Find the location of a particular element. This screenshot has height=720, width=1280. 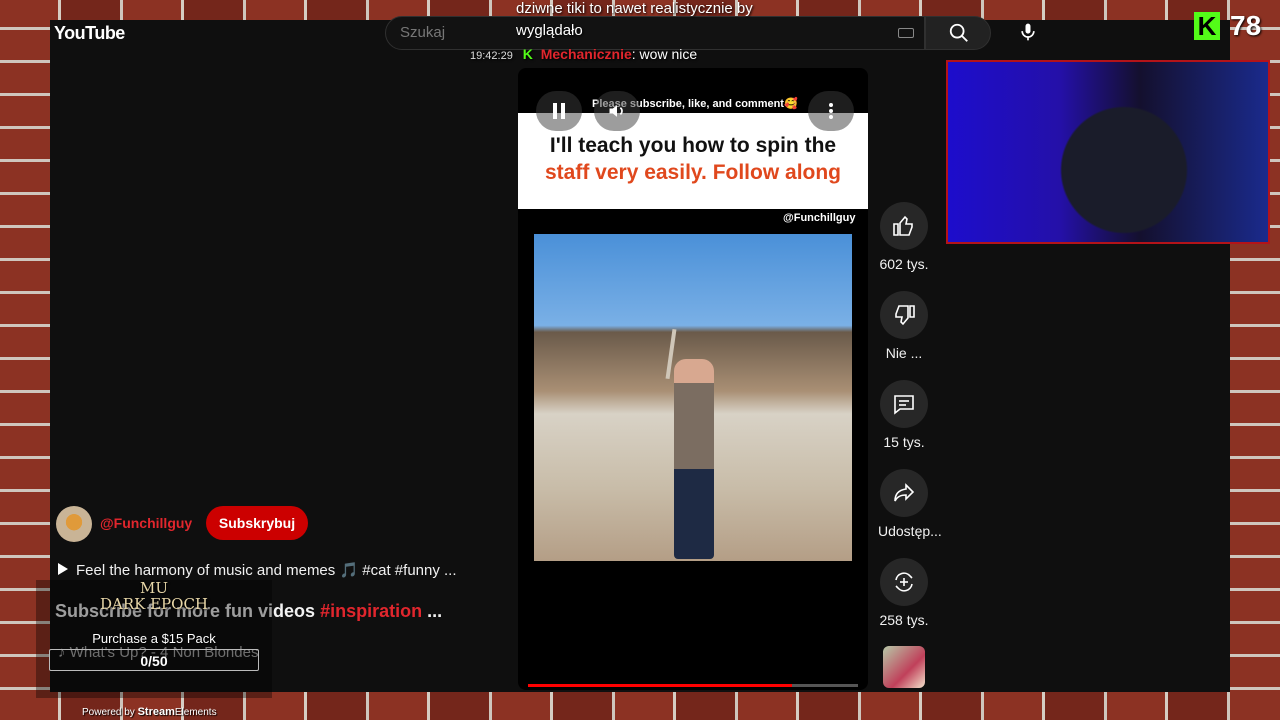

thumbs-down-icon is located at coordinates (905, 315).